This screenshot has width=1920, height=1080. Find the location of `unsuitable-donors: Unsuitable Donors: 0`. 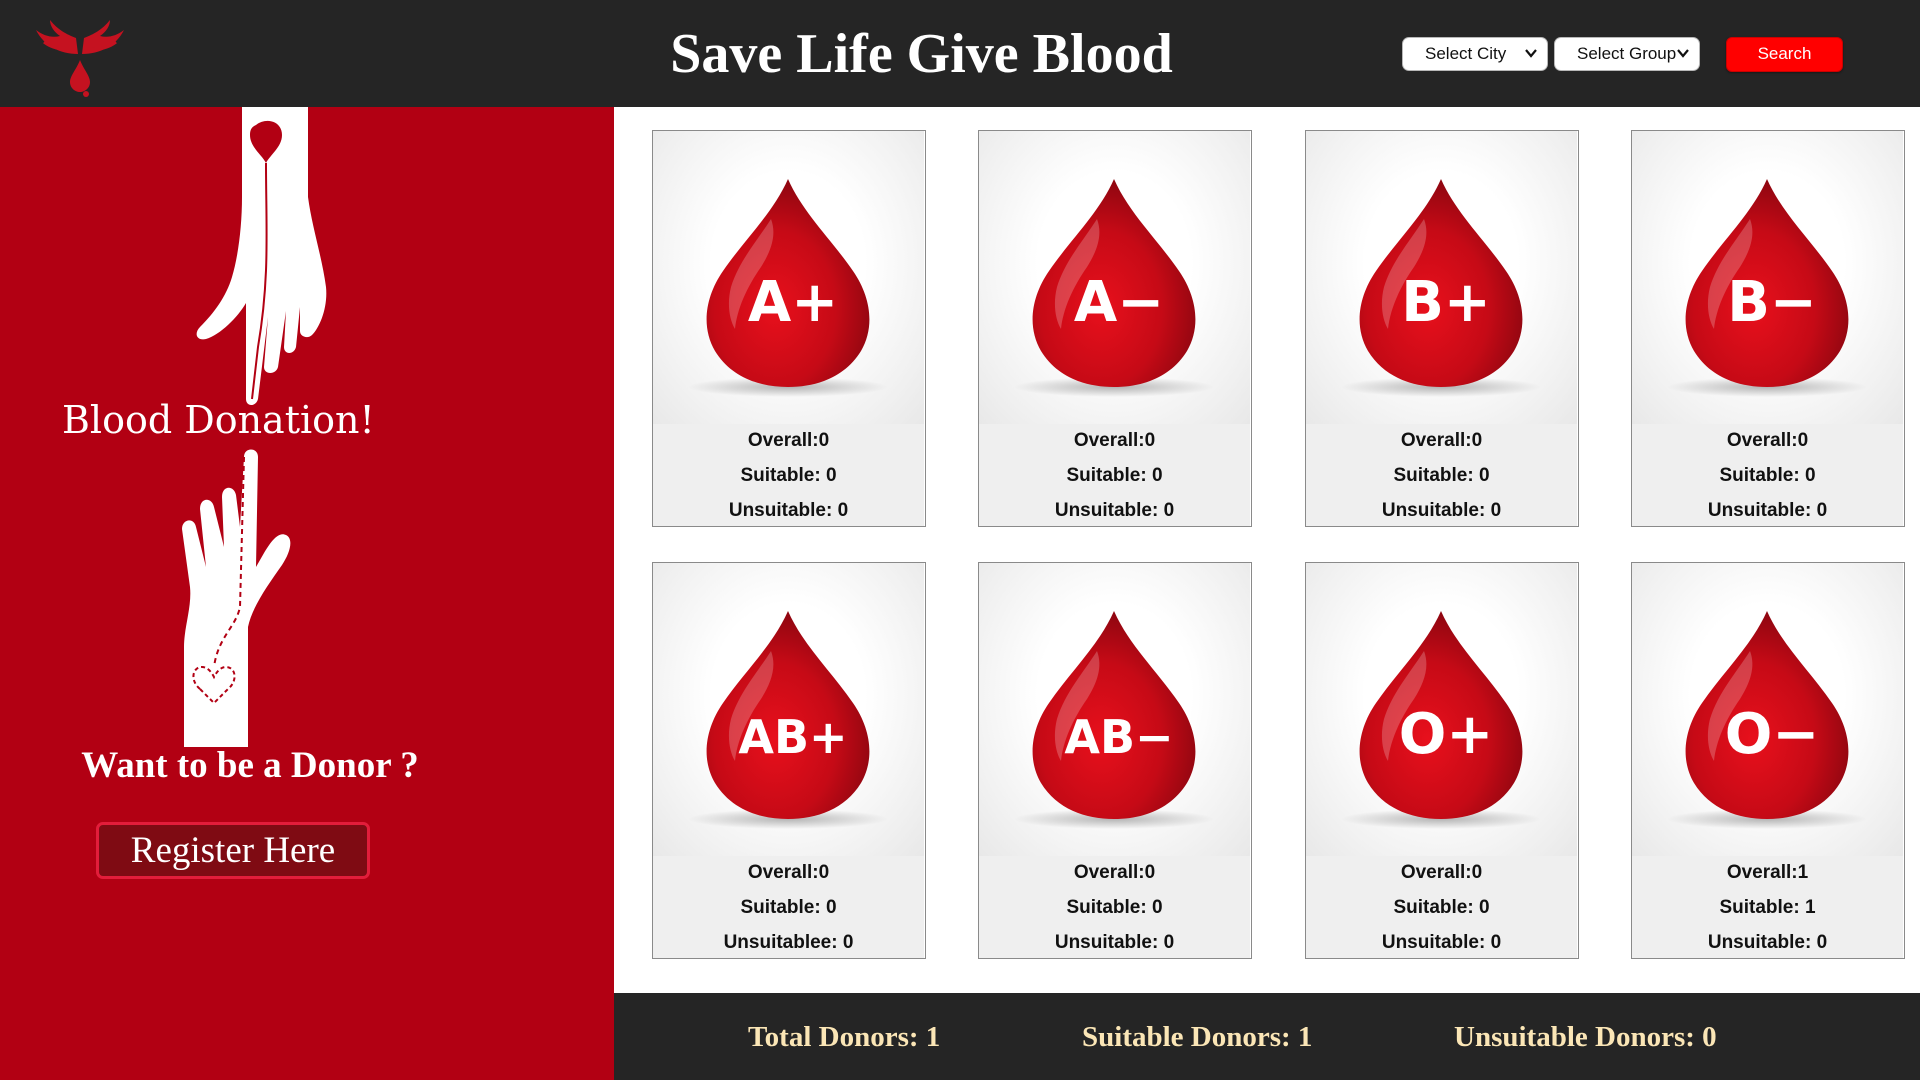

unsuitable-donors: Unsuitable Donors: 0 is located at coordinates (1585, 1037).